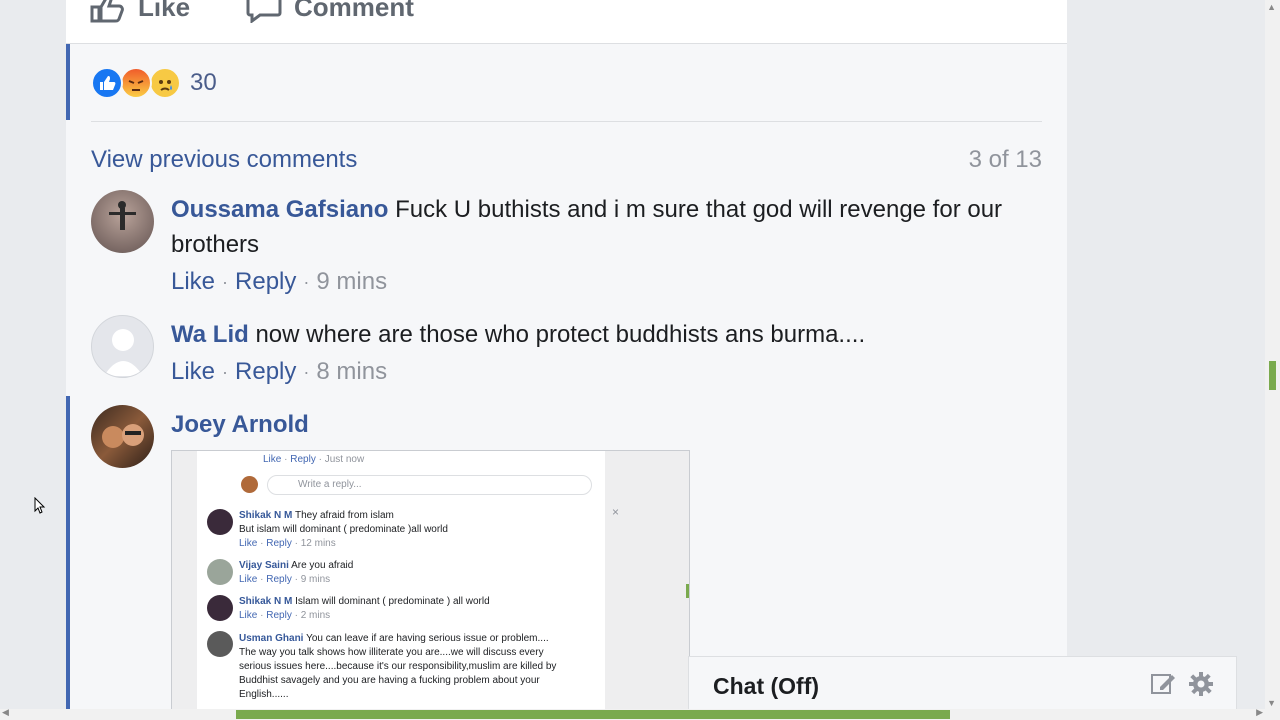 The height and width of the screenshot is (720, 1280). I want to click on like-reaction-icon, so click(107, 83).